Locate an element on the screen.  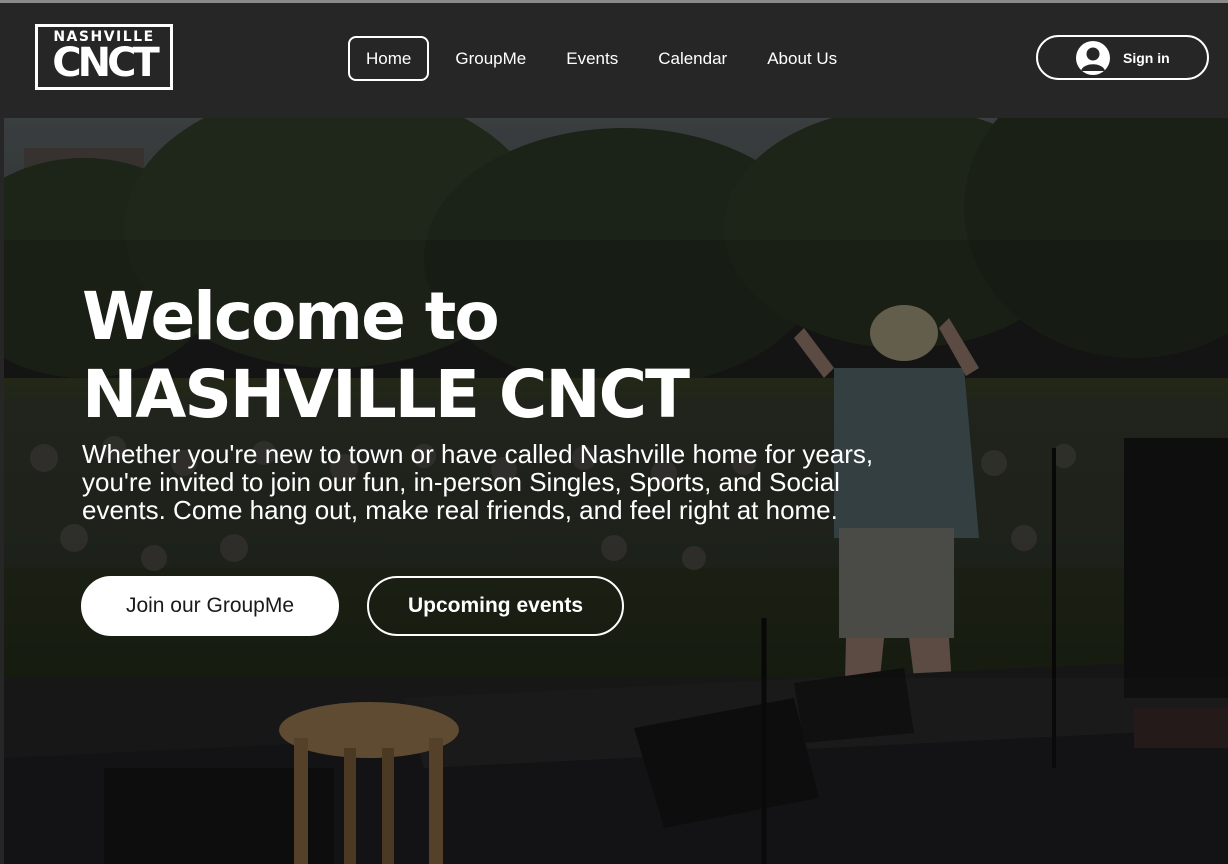
sign-in-label: Sign in is located at coordinates (1146, 57).